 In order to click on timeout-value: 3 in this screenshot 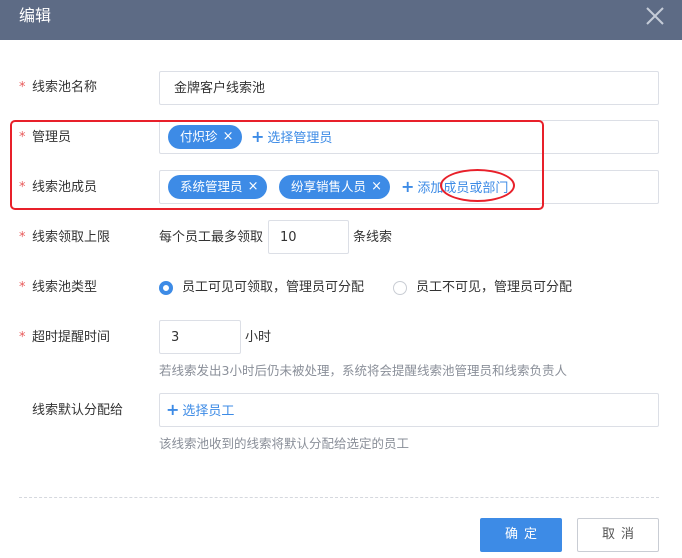, I will do `click(175, 337)`.